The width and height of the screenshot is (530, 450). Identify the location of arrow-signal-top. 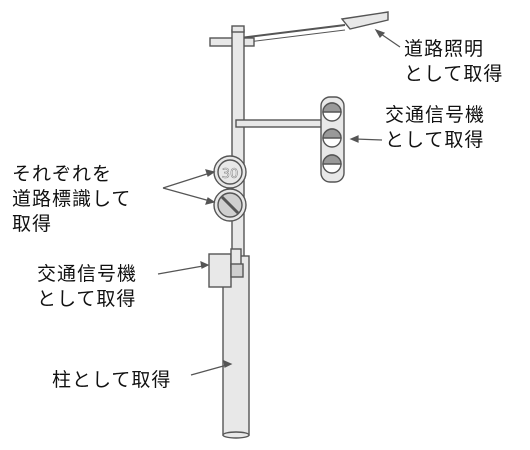
(368, 139).